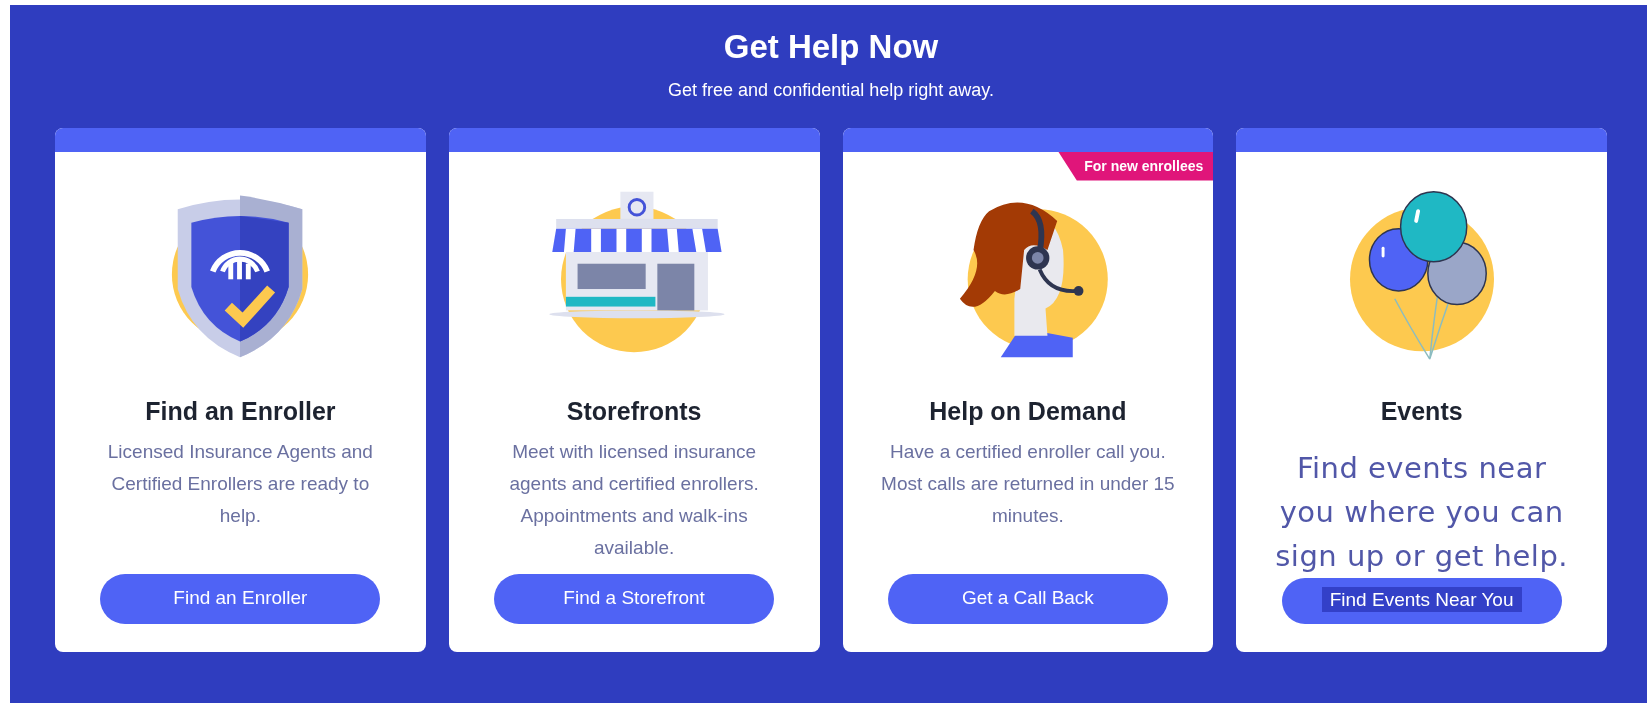 The height and width of the screenshot is (703, 1647). What do you see at coordinates (1422, 512) in the screenshot?
I see `card-description: Find events near you where you can sign up or get help.` at bounding box center [1422, 512].